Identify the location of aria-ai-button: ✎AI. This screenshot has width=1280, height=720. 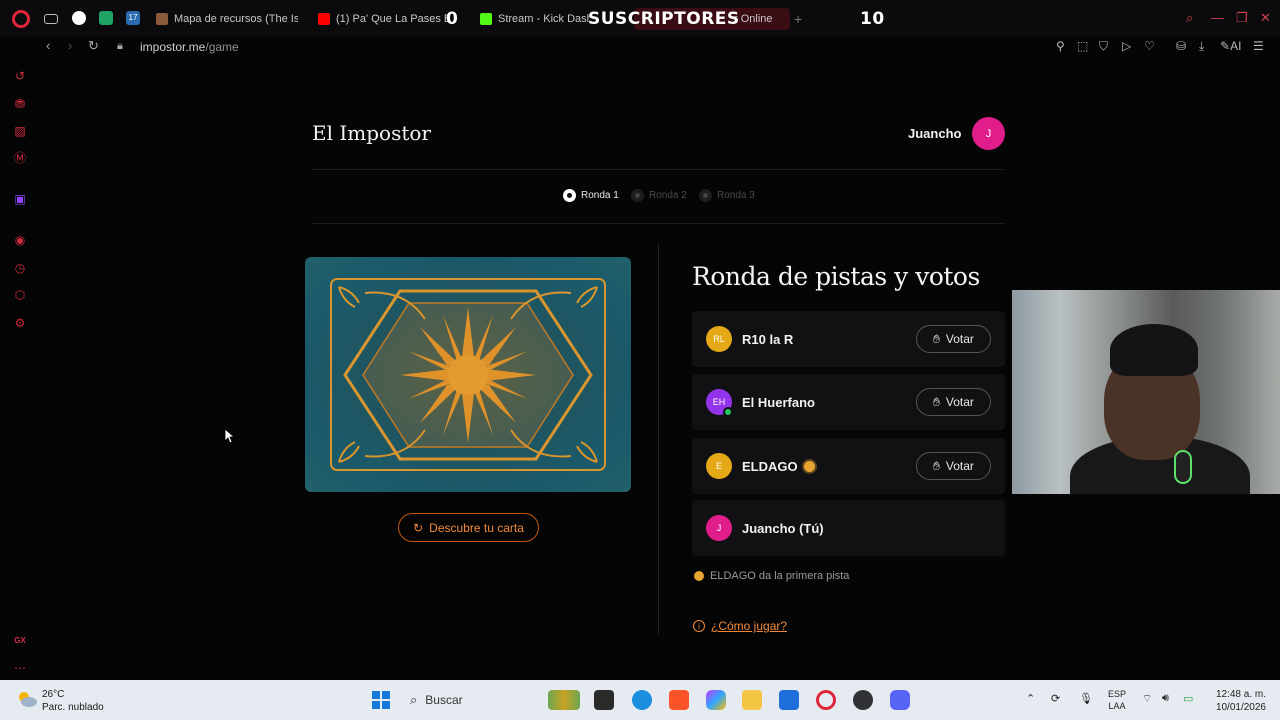
(1230, 46).